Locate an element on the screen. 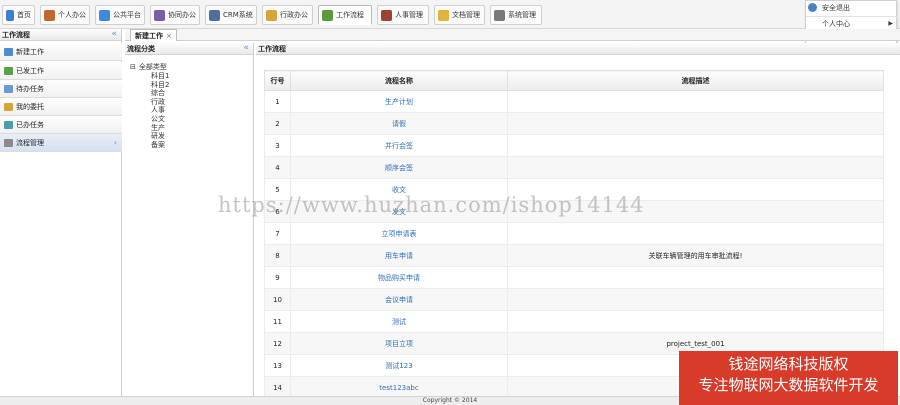  cell-name: 物品购买申请 is located at coordinates (399, 277).